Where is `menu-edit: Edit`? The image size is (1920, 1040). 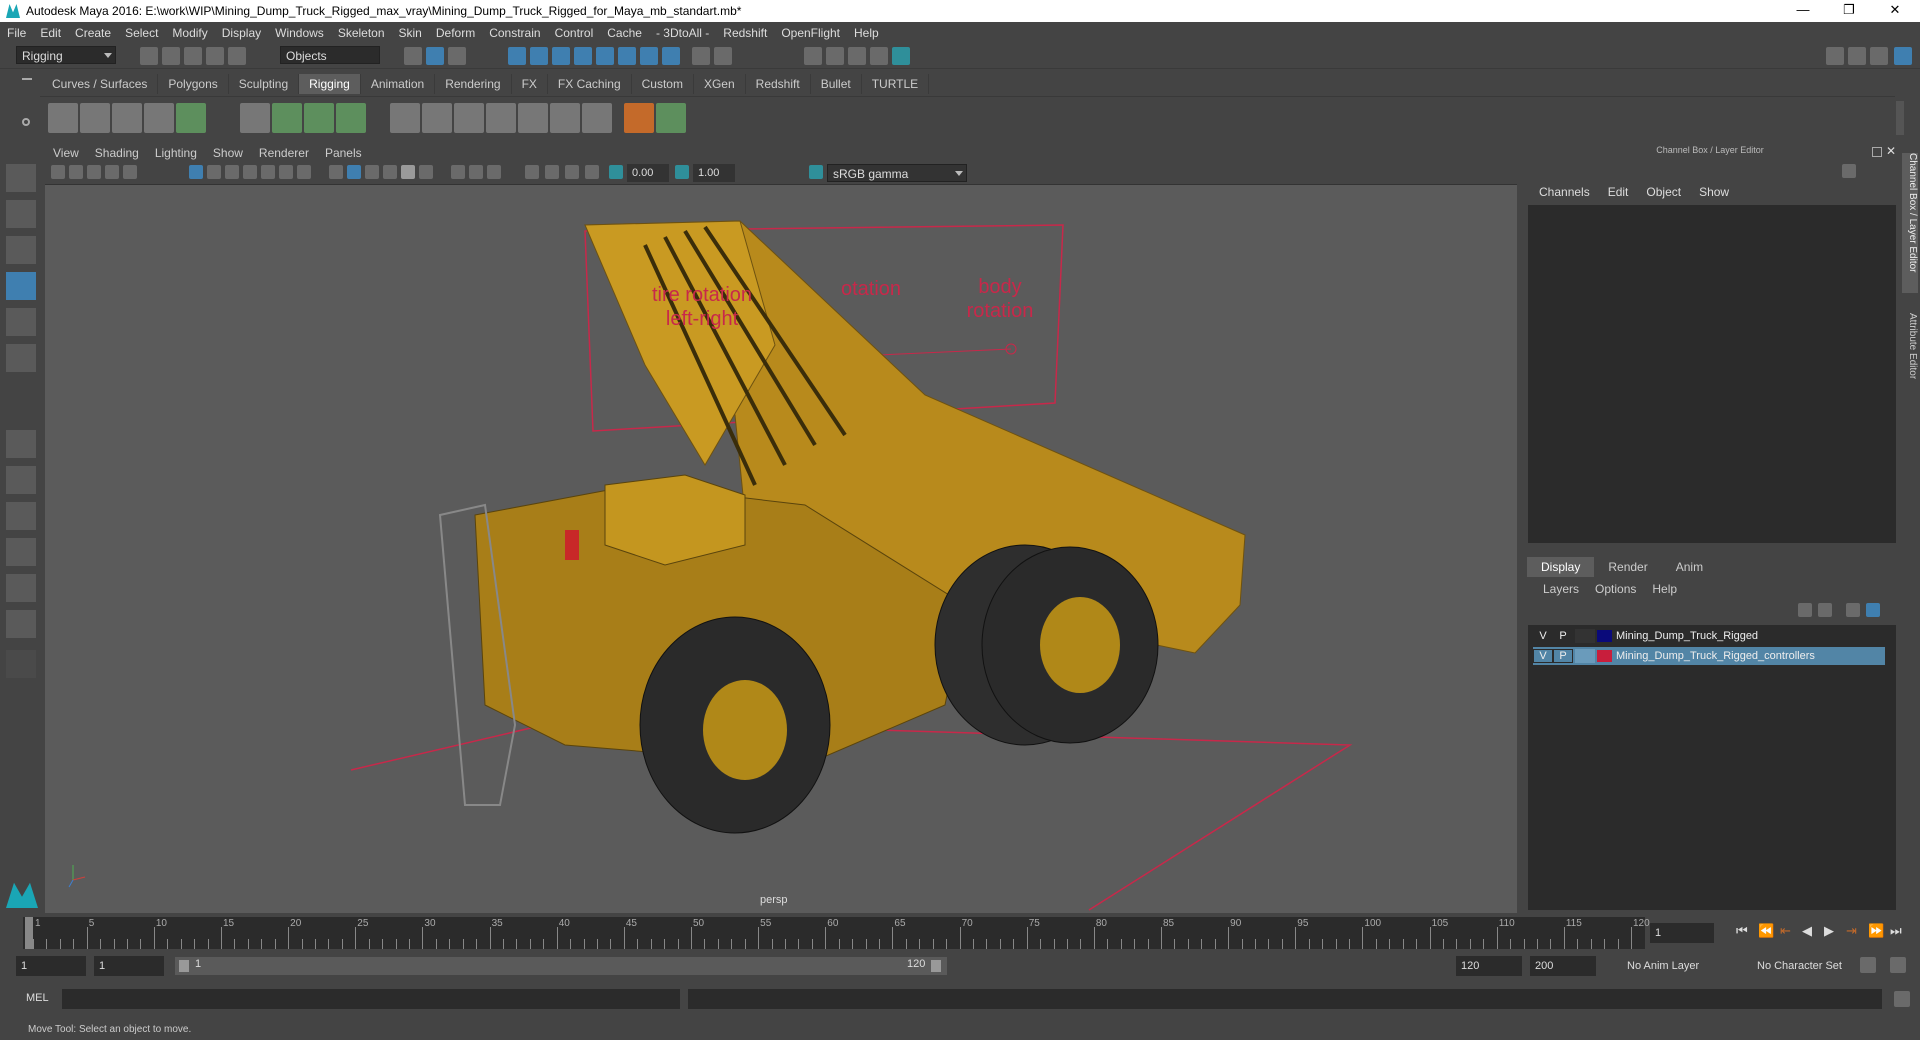
menu-edit: Edit is located at coordinates (50, 33).